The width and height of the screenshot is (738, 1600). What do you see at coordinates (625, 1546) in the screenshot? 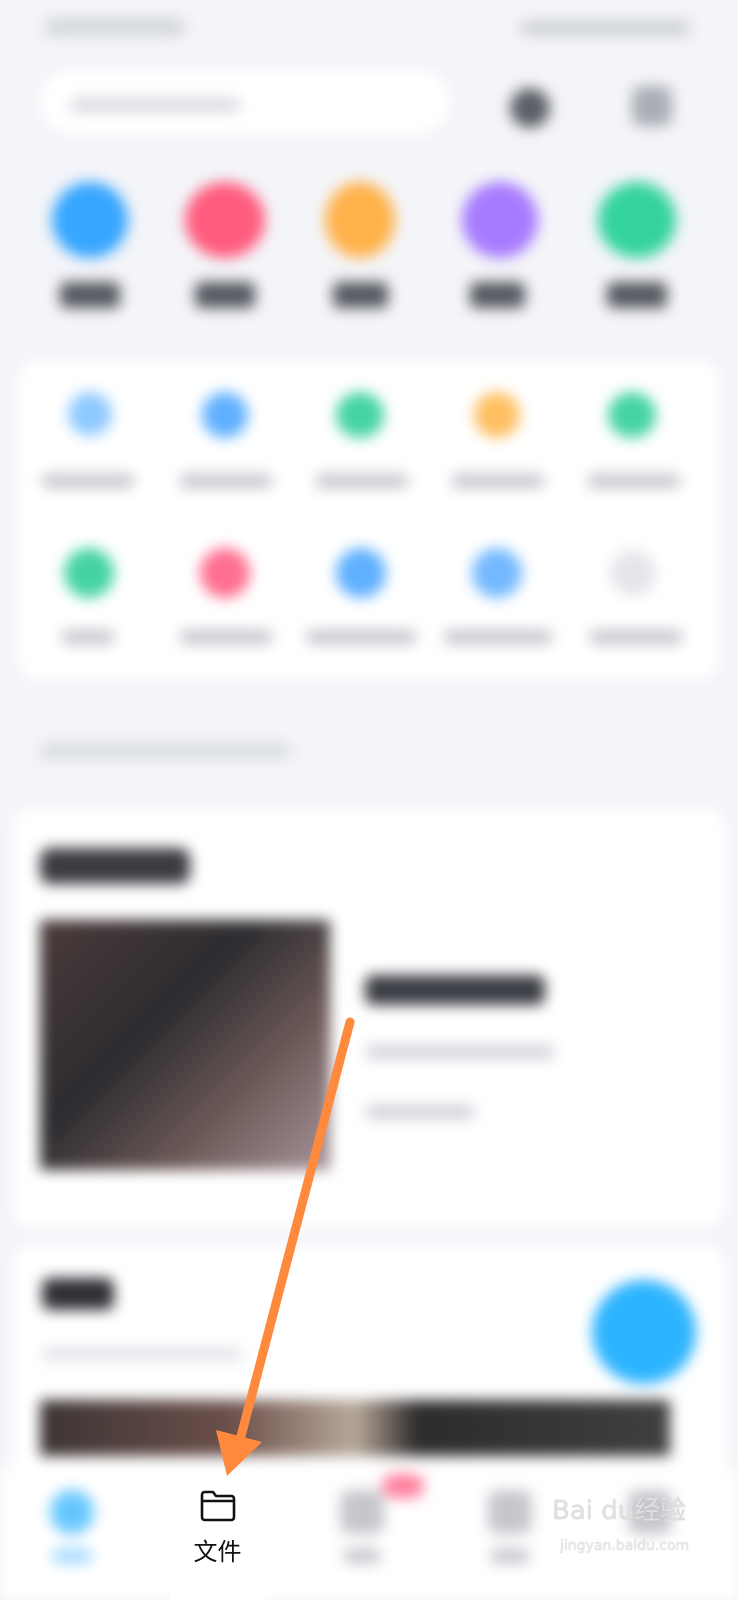
I see `watermark-sub: jingyan.baidu.com` at bounding box center [625, 1546].